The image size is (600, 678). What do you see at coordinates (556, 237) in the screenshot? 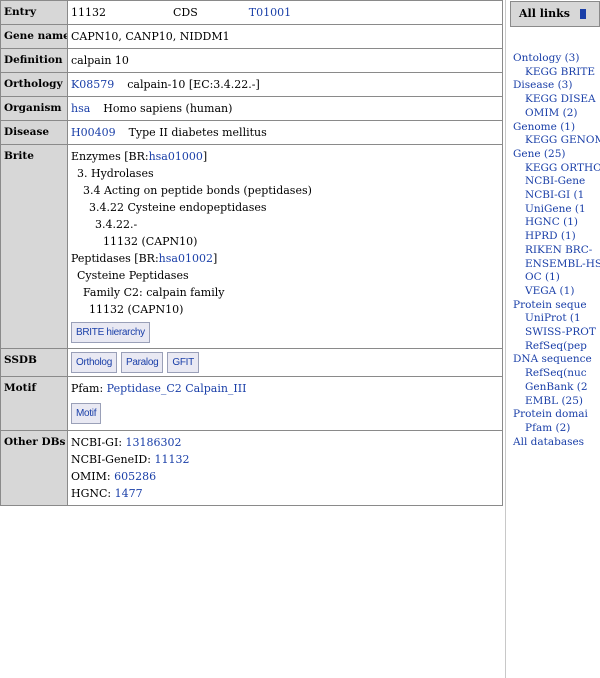
I see `sidebar-link: HPRD (1)` at bounding box center [556, 237].